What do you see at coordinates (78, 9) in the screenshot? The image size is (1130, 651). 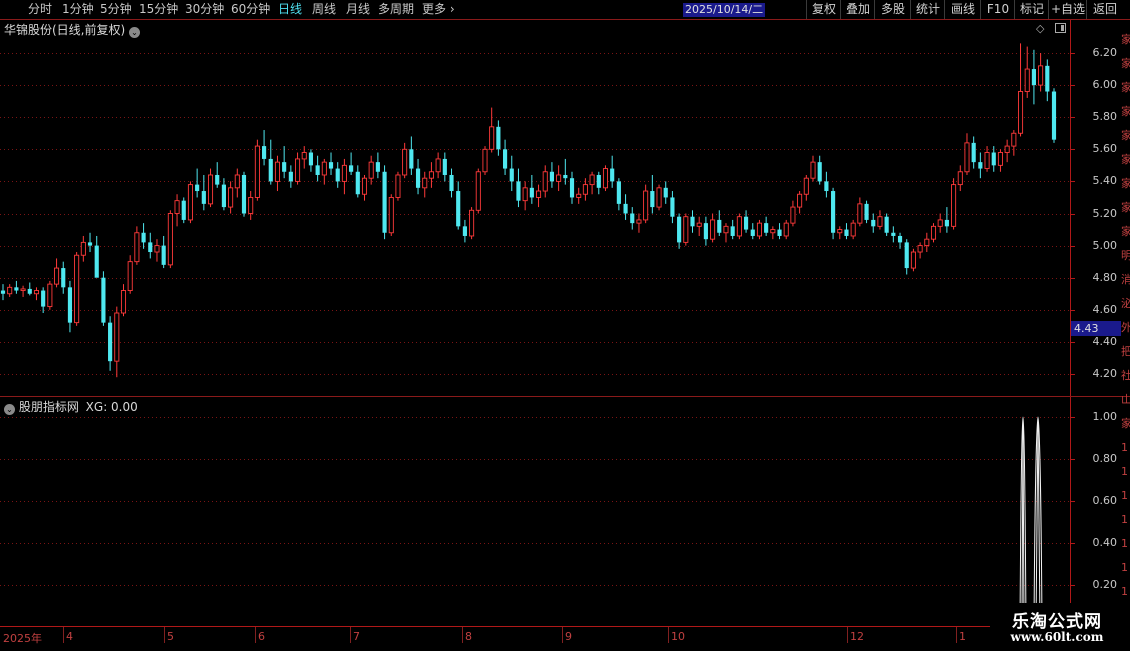 I see `period-tab-1: 1分钟` at bounding box center [78, 9].